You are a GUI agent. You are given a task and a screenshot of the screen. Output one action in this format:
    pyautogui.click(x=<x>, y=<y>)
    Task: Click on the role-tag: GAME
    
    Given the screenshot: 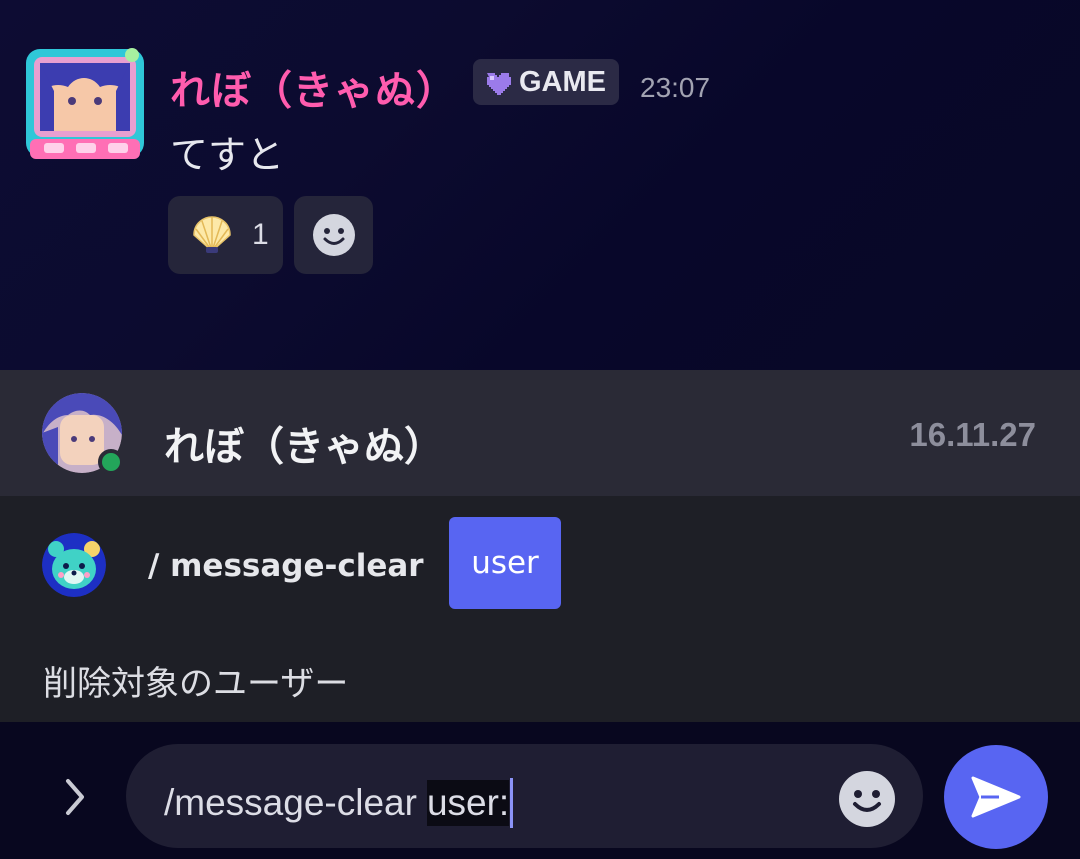 What is the action you would take?
    pyautogui.click(x=546, y=82)
    